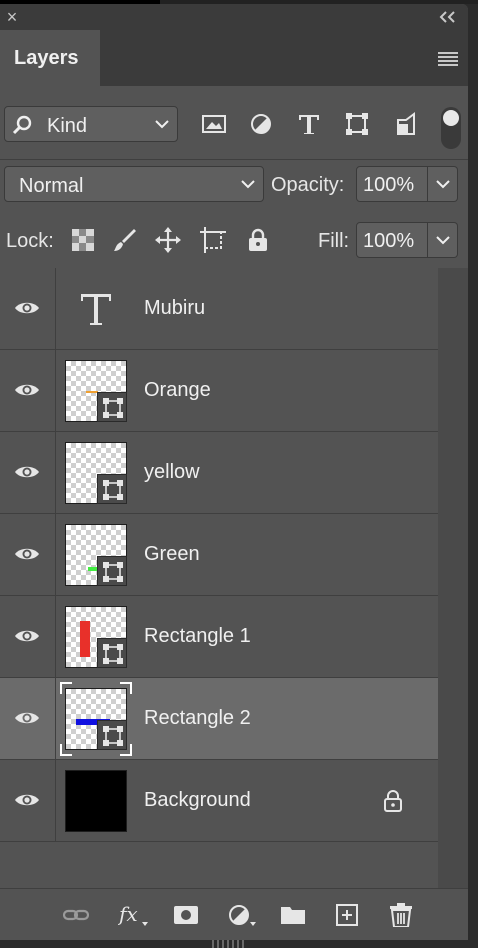 The height and width of the screenshot is (948, 478). Describe the element at coordinates (22, 125) in the screenshot. I see `search-icon` at that location.